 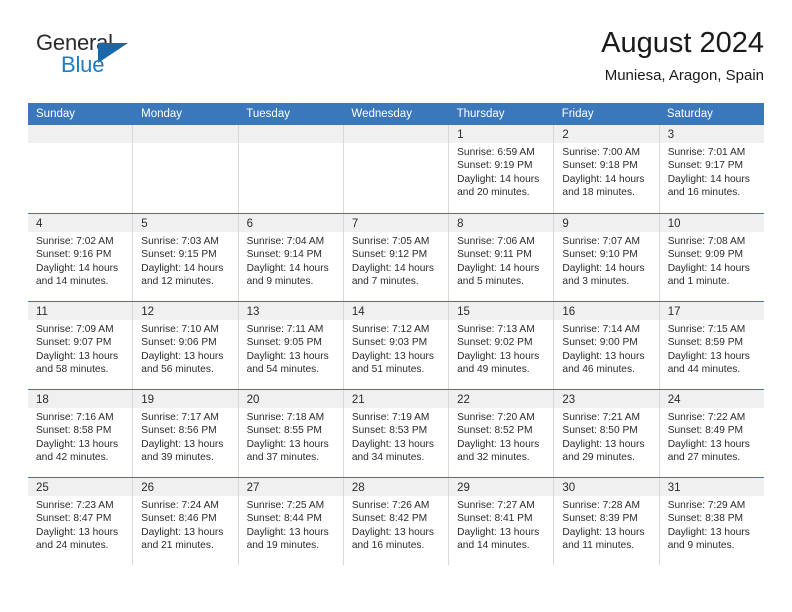 What do you see at coordinates (396, 487) in the screenshot?
I see `day-number-band: 28` at bounding box center [396, 487].